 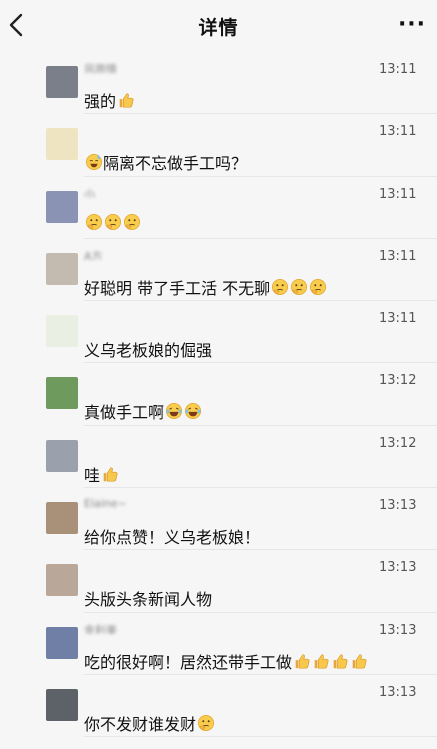 I want to click on more-icon: ···, so click(x=412, y=24).